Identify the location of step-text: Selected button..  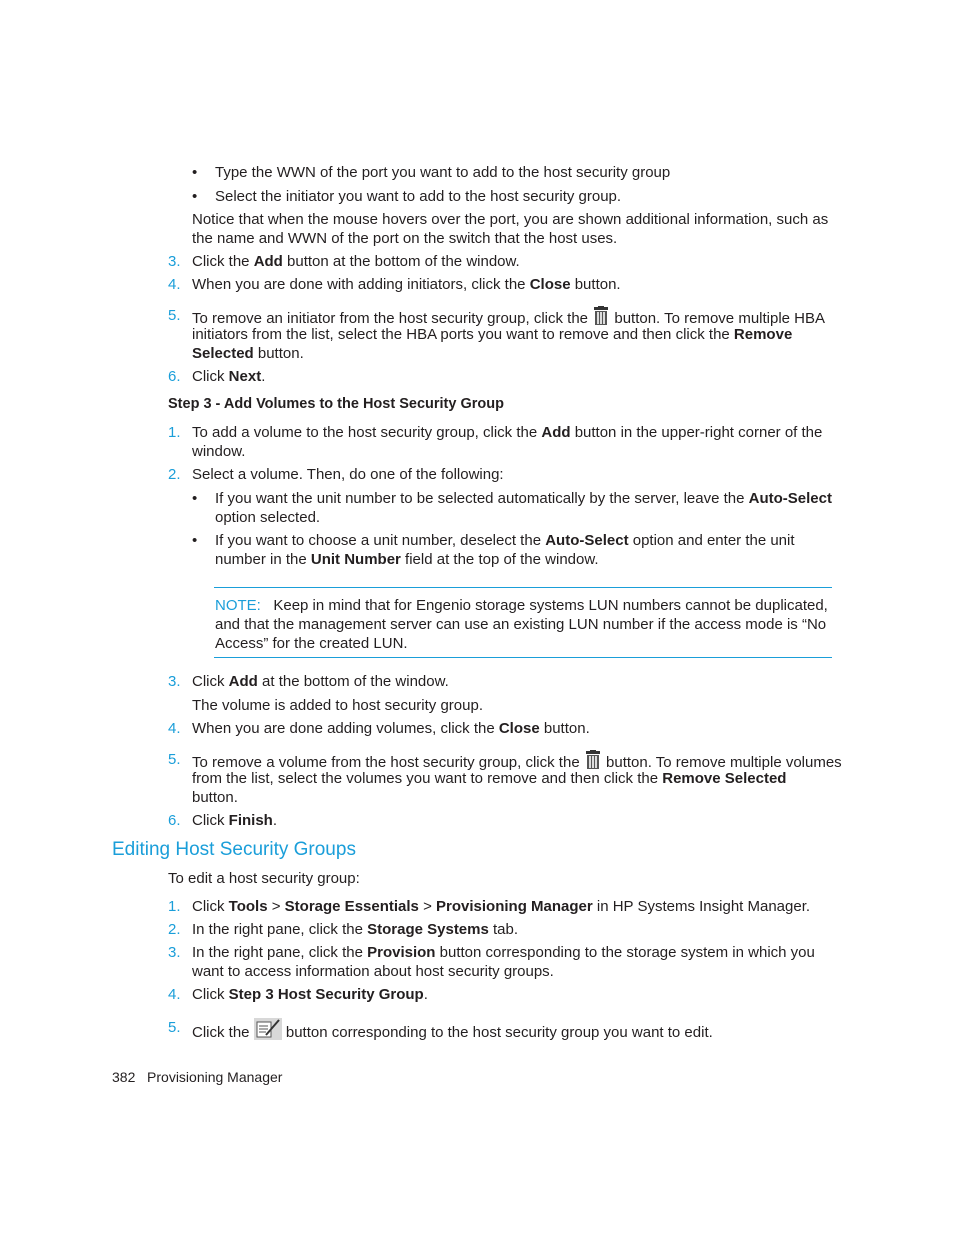
(248, 353).